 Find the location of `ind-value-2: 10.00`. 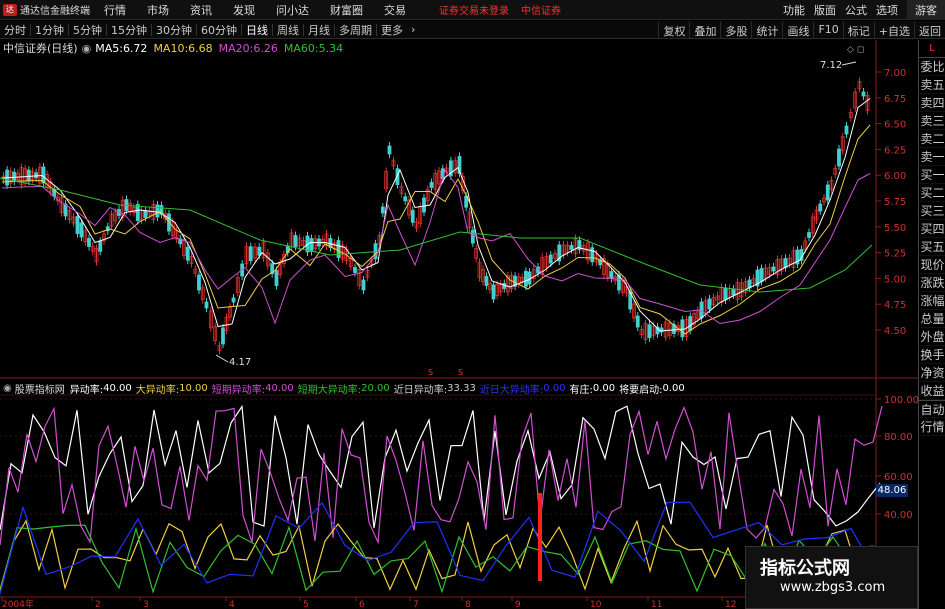

ind-value-2: 10.00 is located at coordinates (193, 388).